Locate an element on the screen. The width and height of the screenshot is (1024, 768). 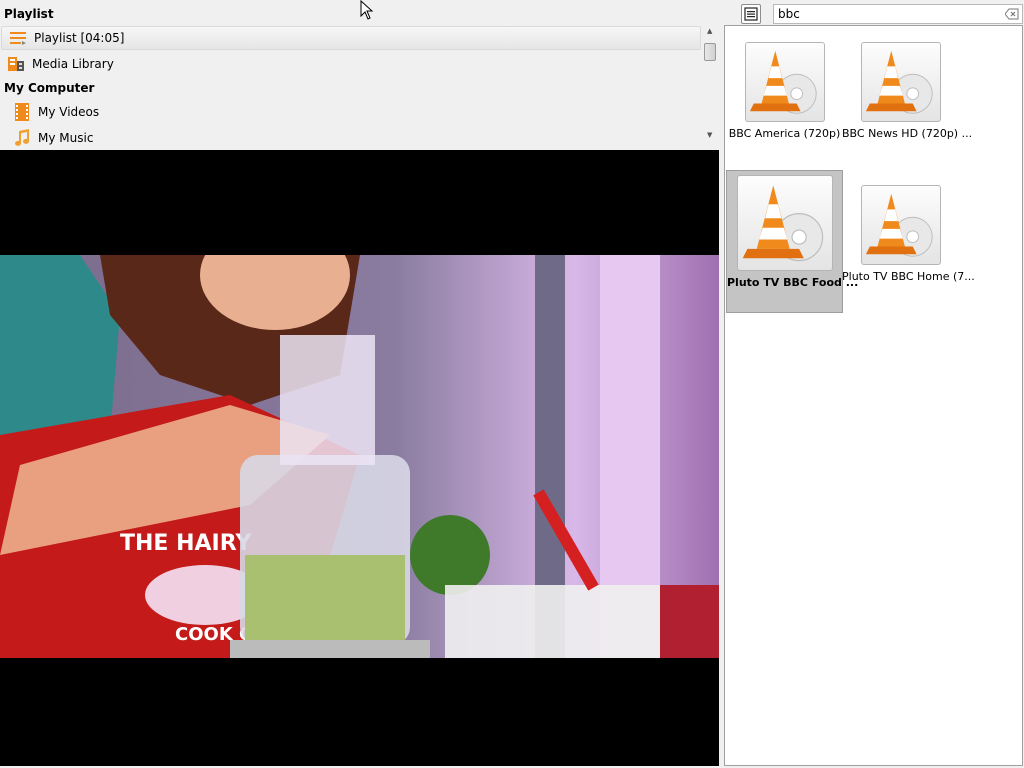
sidebar-category-my-computer: My Computer is located at coordinates (49, 88).